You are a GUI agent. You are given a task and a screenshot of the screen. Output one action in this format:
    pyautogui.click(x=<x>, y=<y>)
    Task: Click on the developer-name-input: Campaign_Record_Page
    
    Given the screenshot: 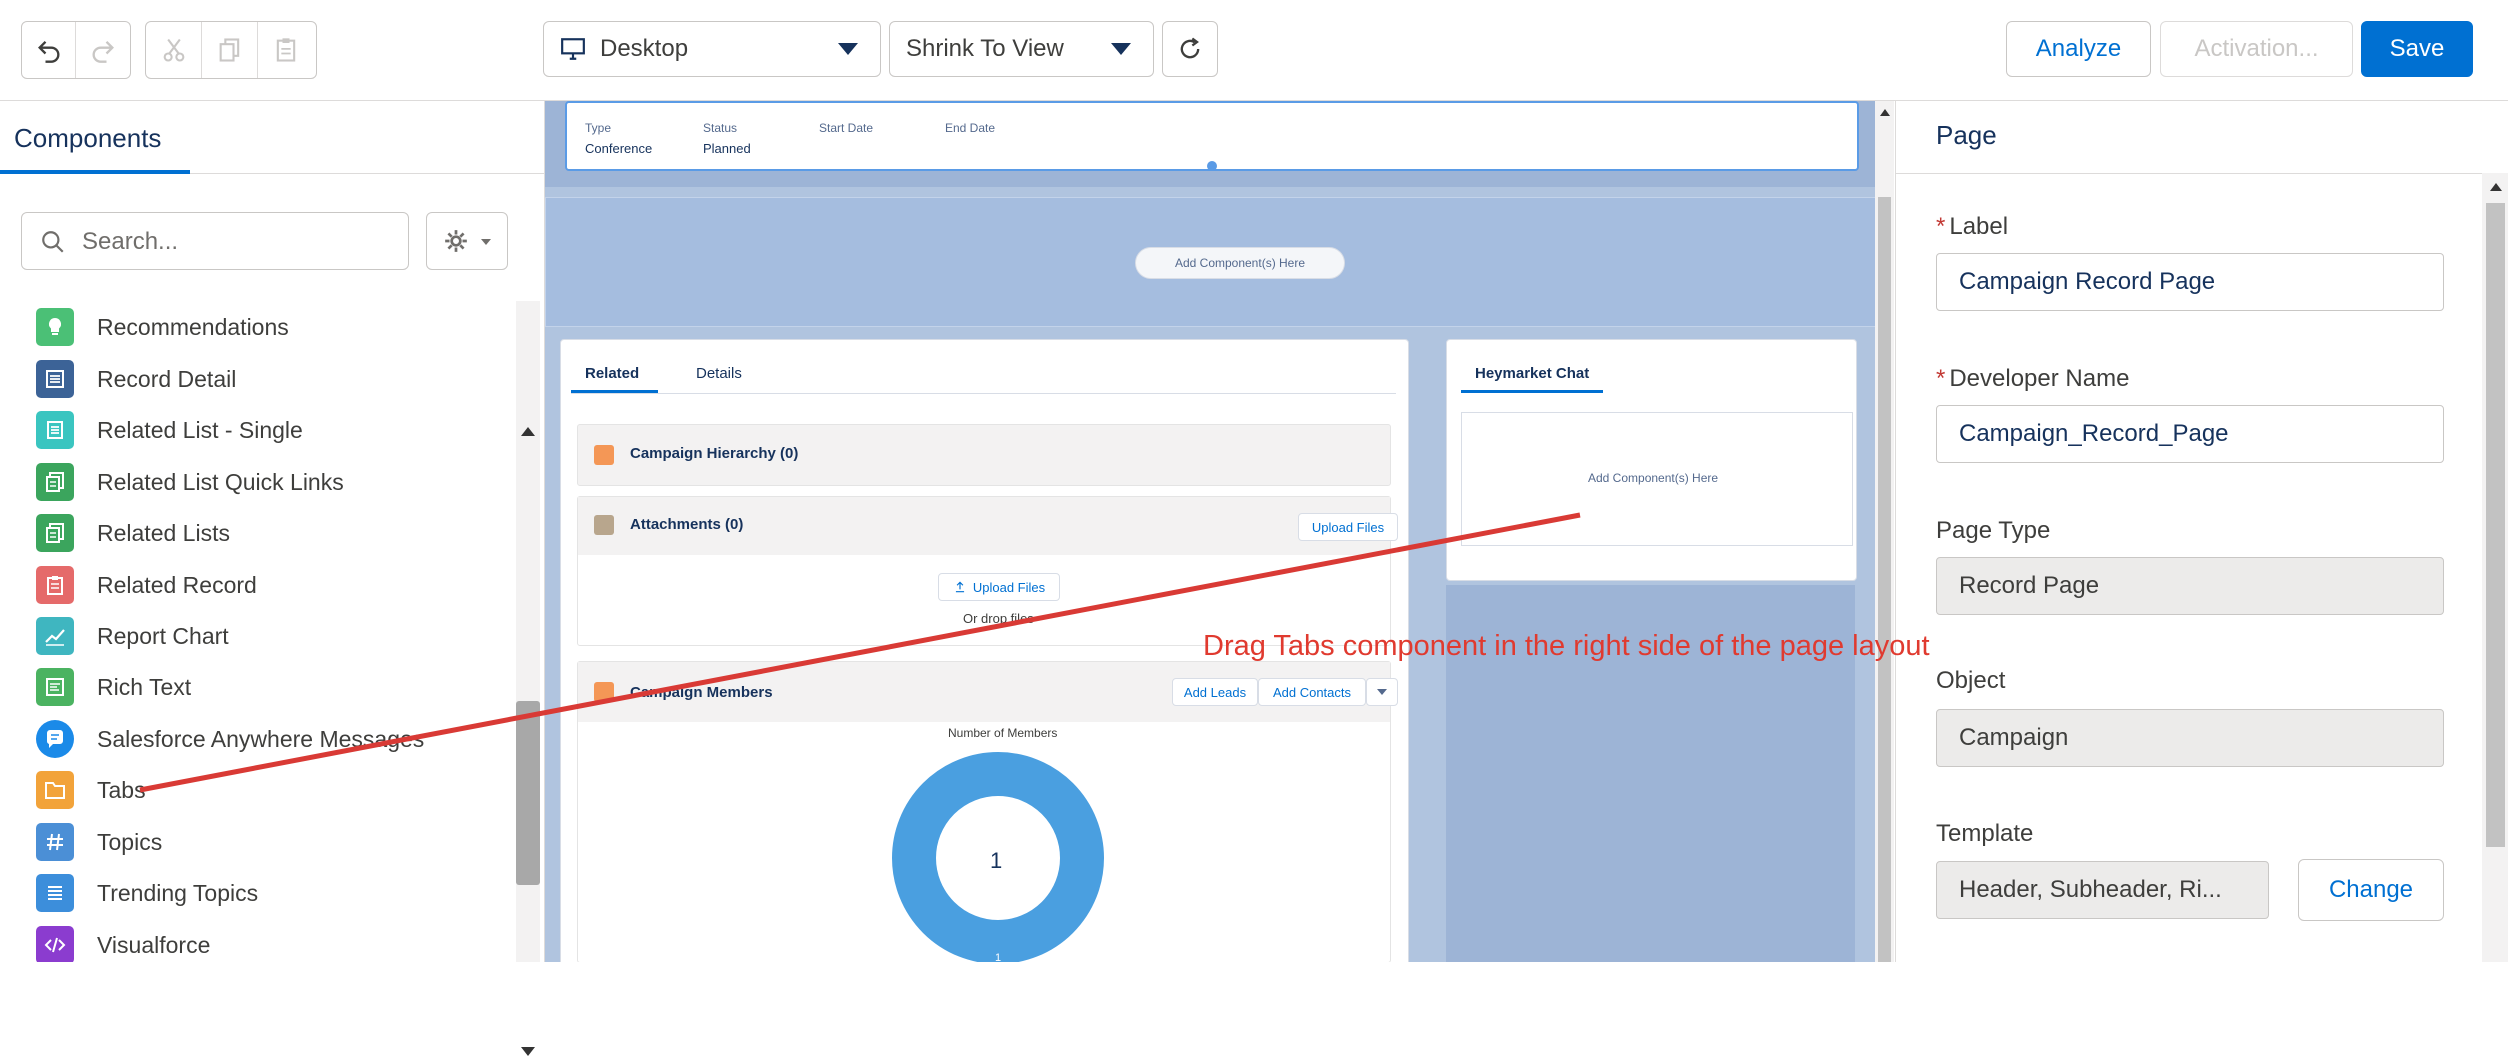 What is the action you would take?
    pyautogui.click(x=2190, y=434)
    